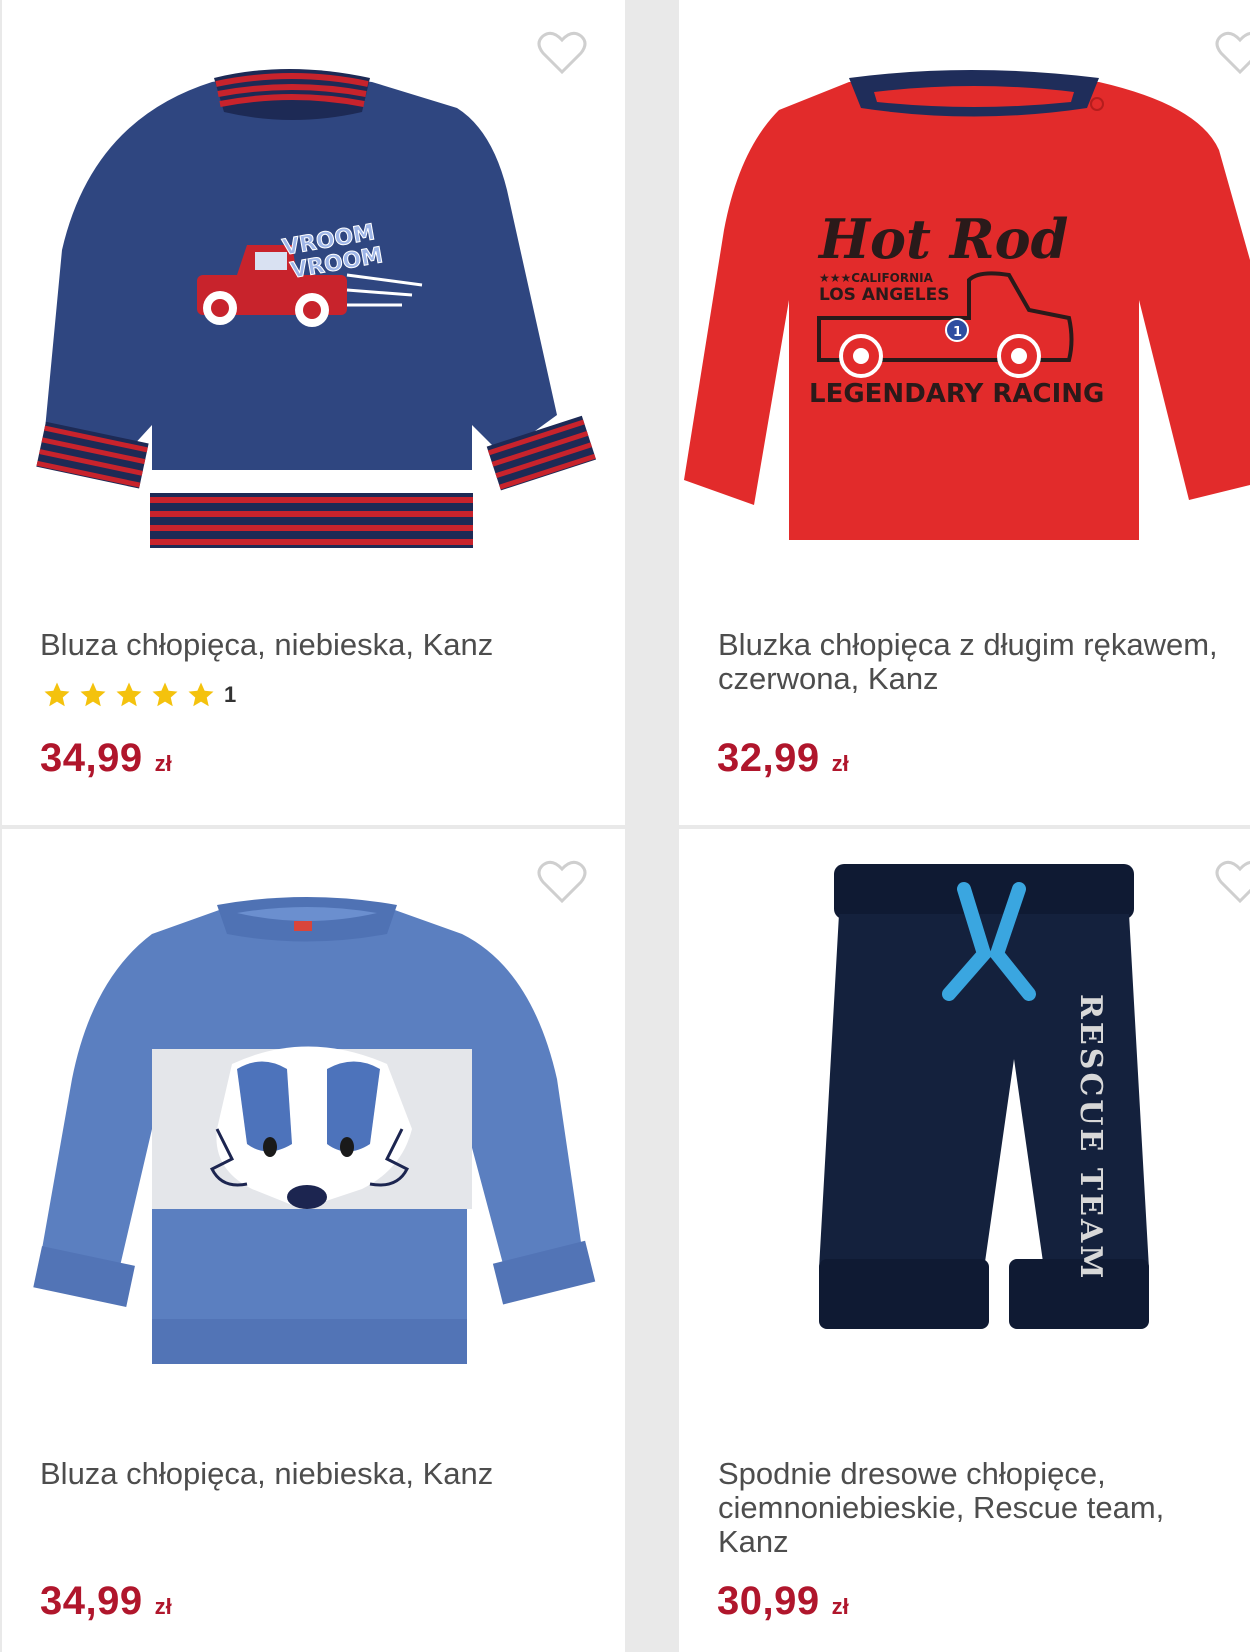  I want to click on product-rating: 1, so click(139, 695).